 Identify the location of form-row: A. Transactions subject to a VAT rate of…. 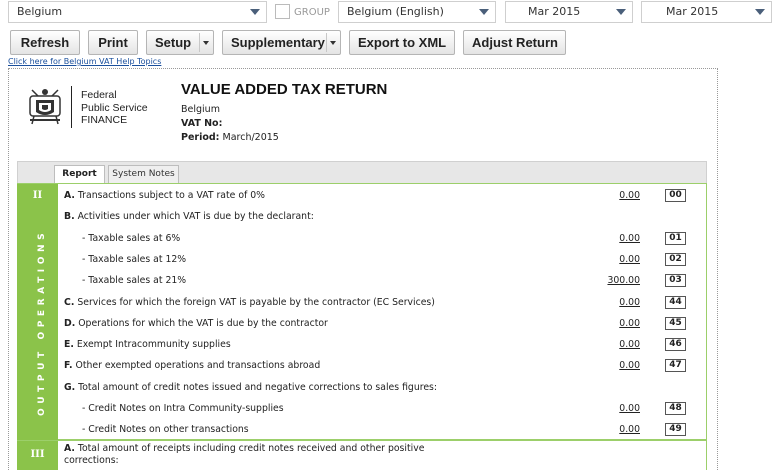
(164, 195).